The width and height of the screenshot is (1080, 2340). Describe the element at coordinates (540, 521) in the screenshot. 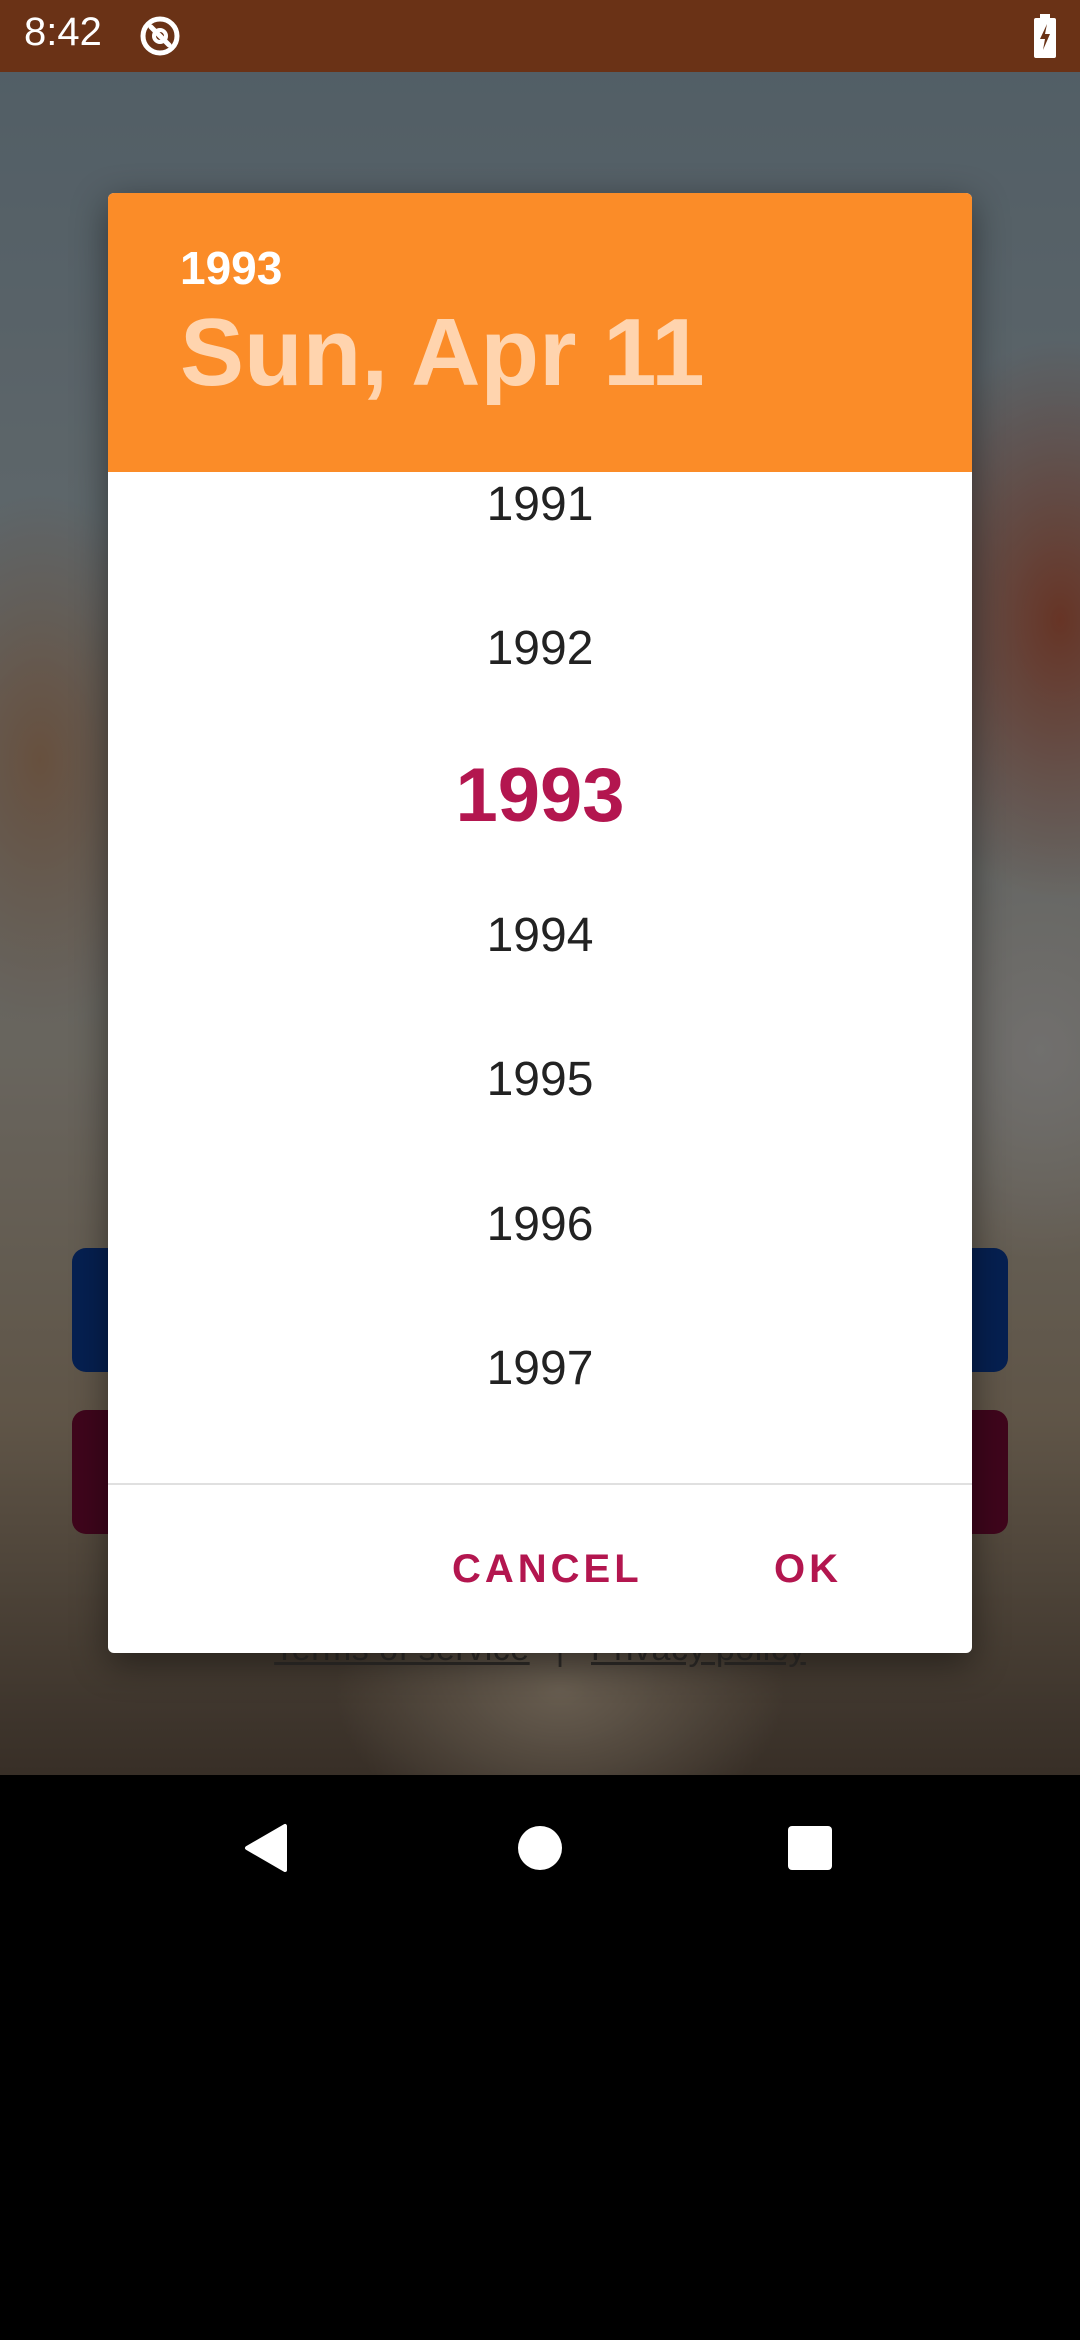

I see `year-item: 1991` at that location.